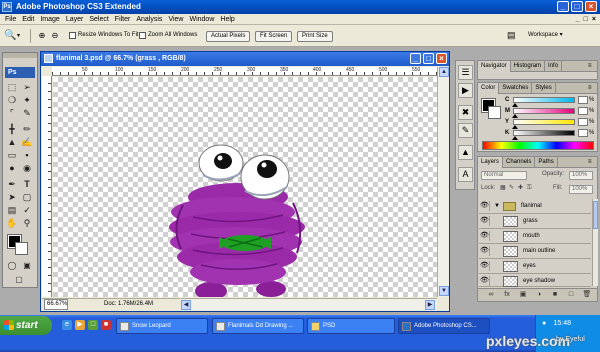 The height and width of the screenshot is (352, 600). I want to click on tab-layers: Layers, so click(491, 162).